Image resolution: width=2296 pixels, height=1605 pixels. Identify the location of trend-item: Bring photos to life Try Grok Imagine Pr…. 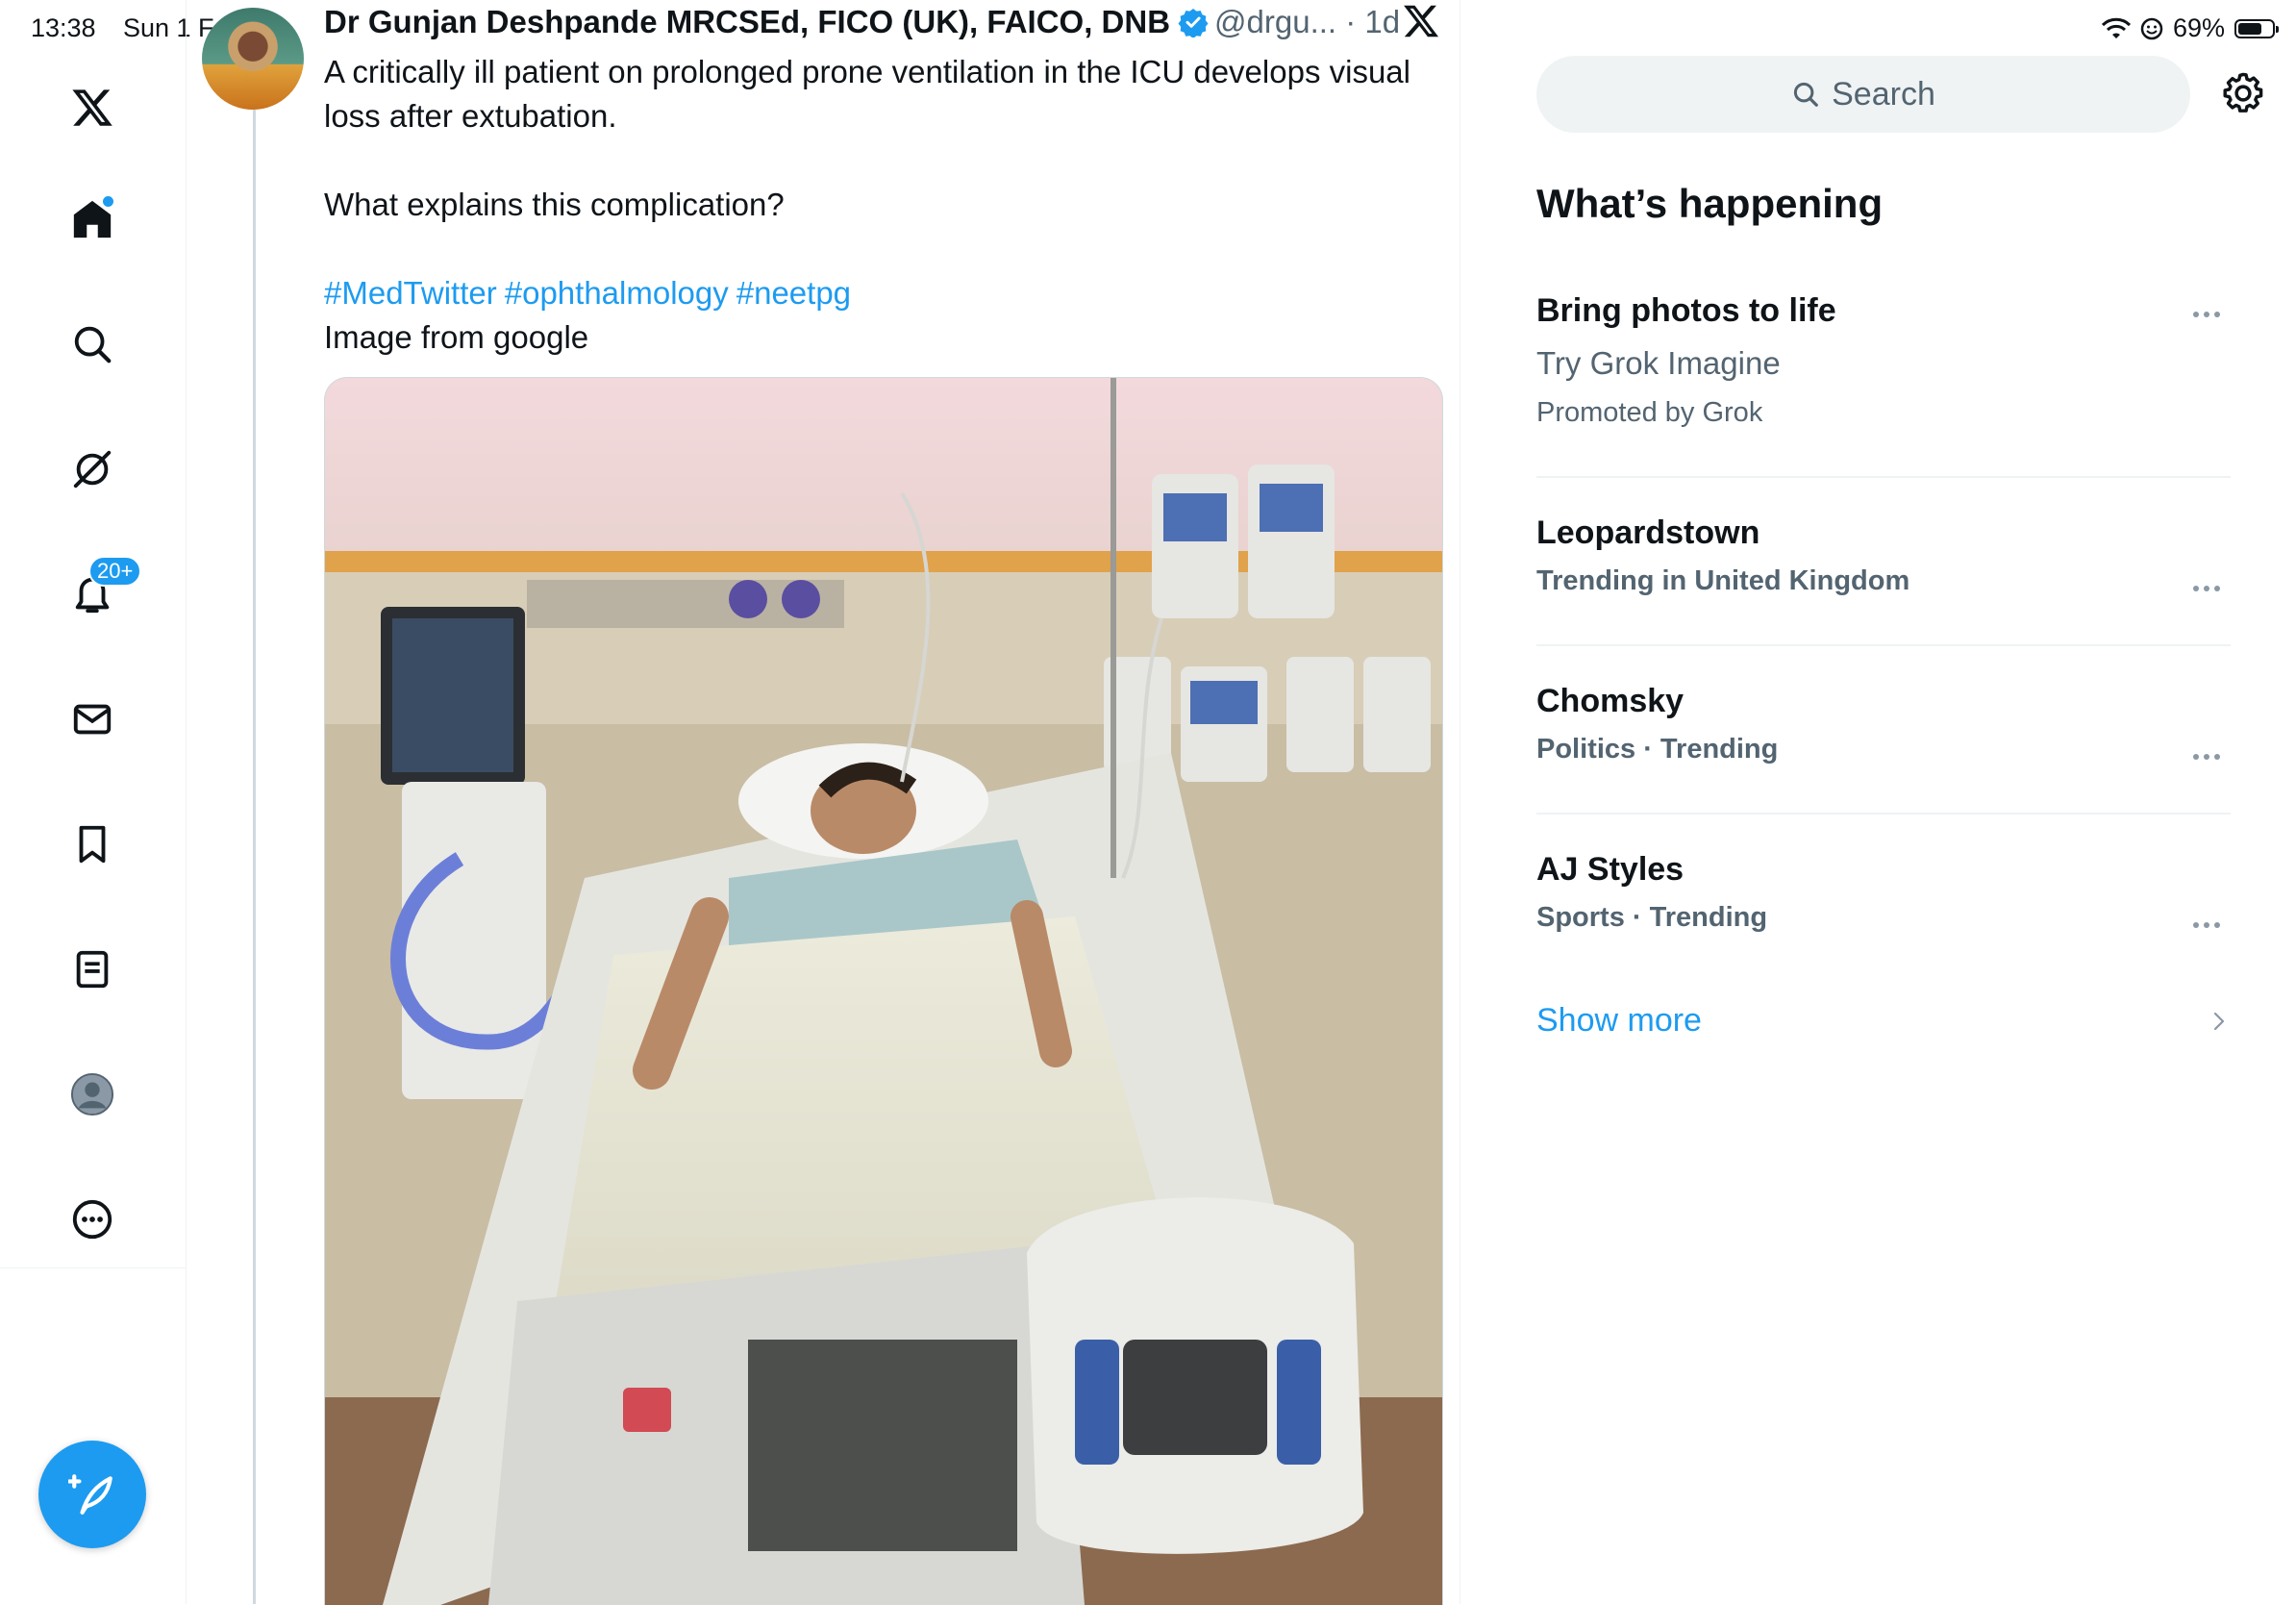
(1883, 360).